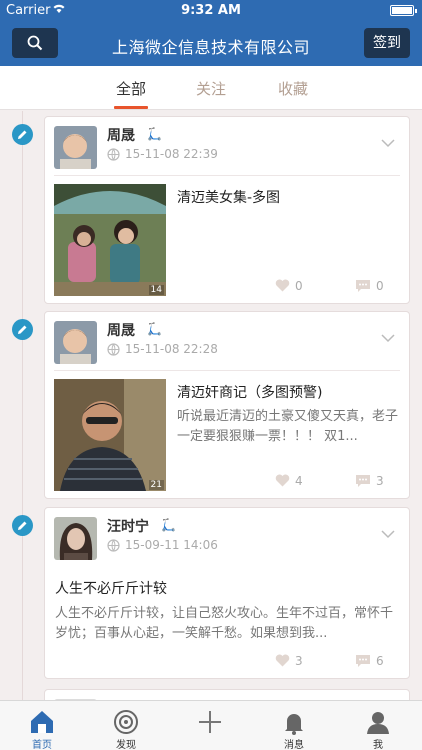 The height and width of the screenshot is (750, 422). I want to click on tab-all: 全部, so click(131, 88).